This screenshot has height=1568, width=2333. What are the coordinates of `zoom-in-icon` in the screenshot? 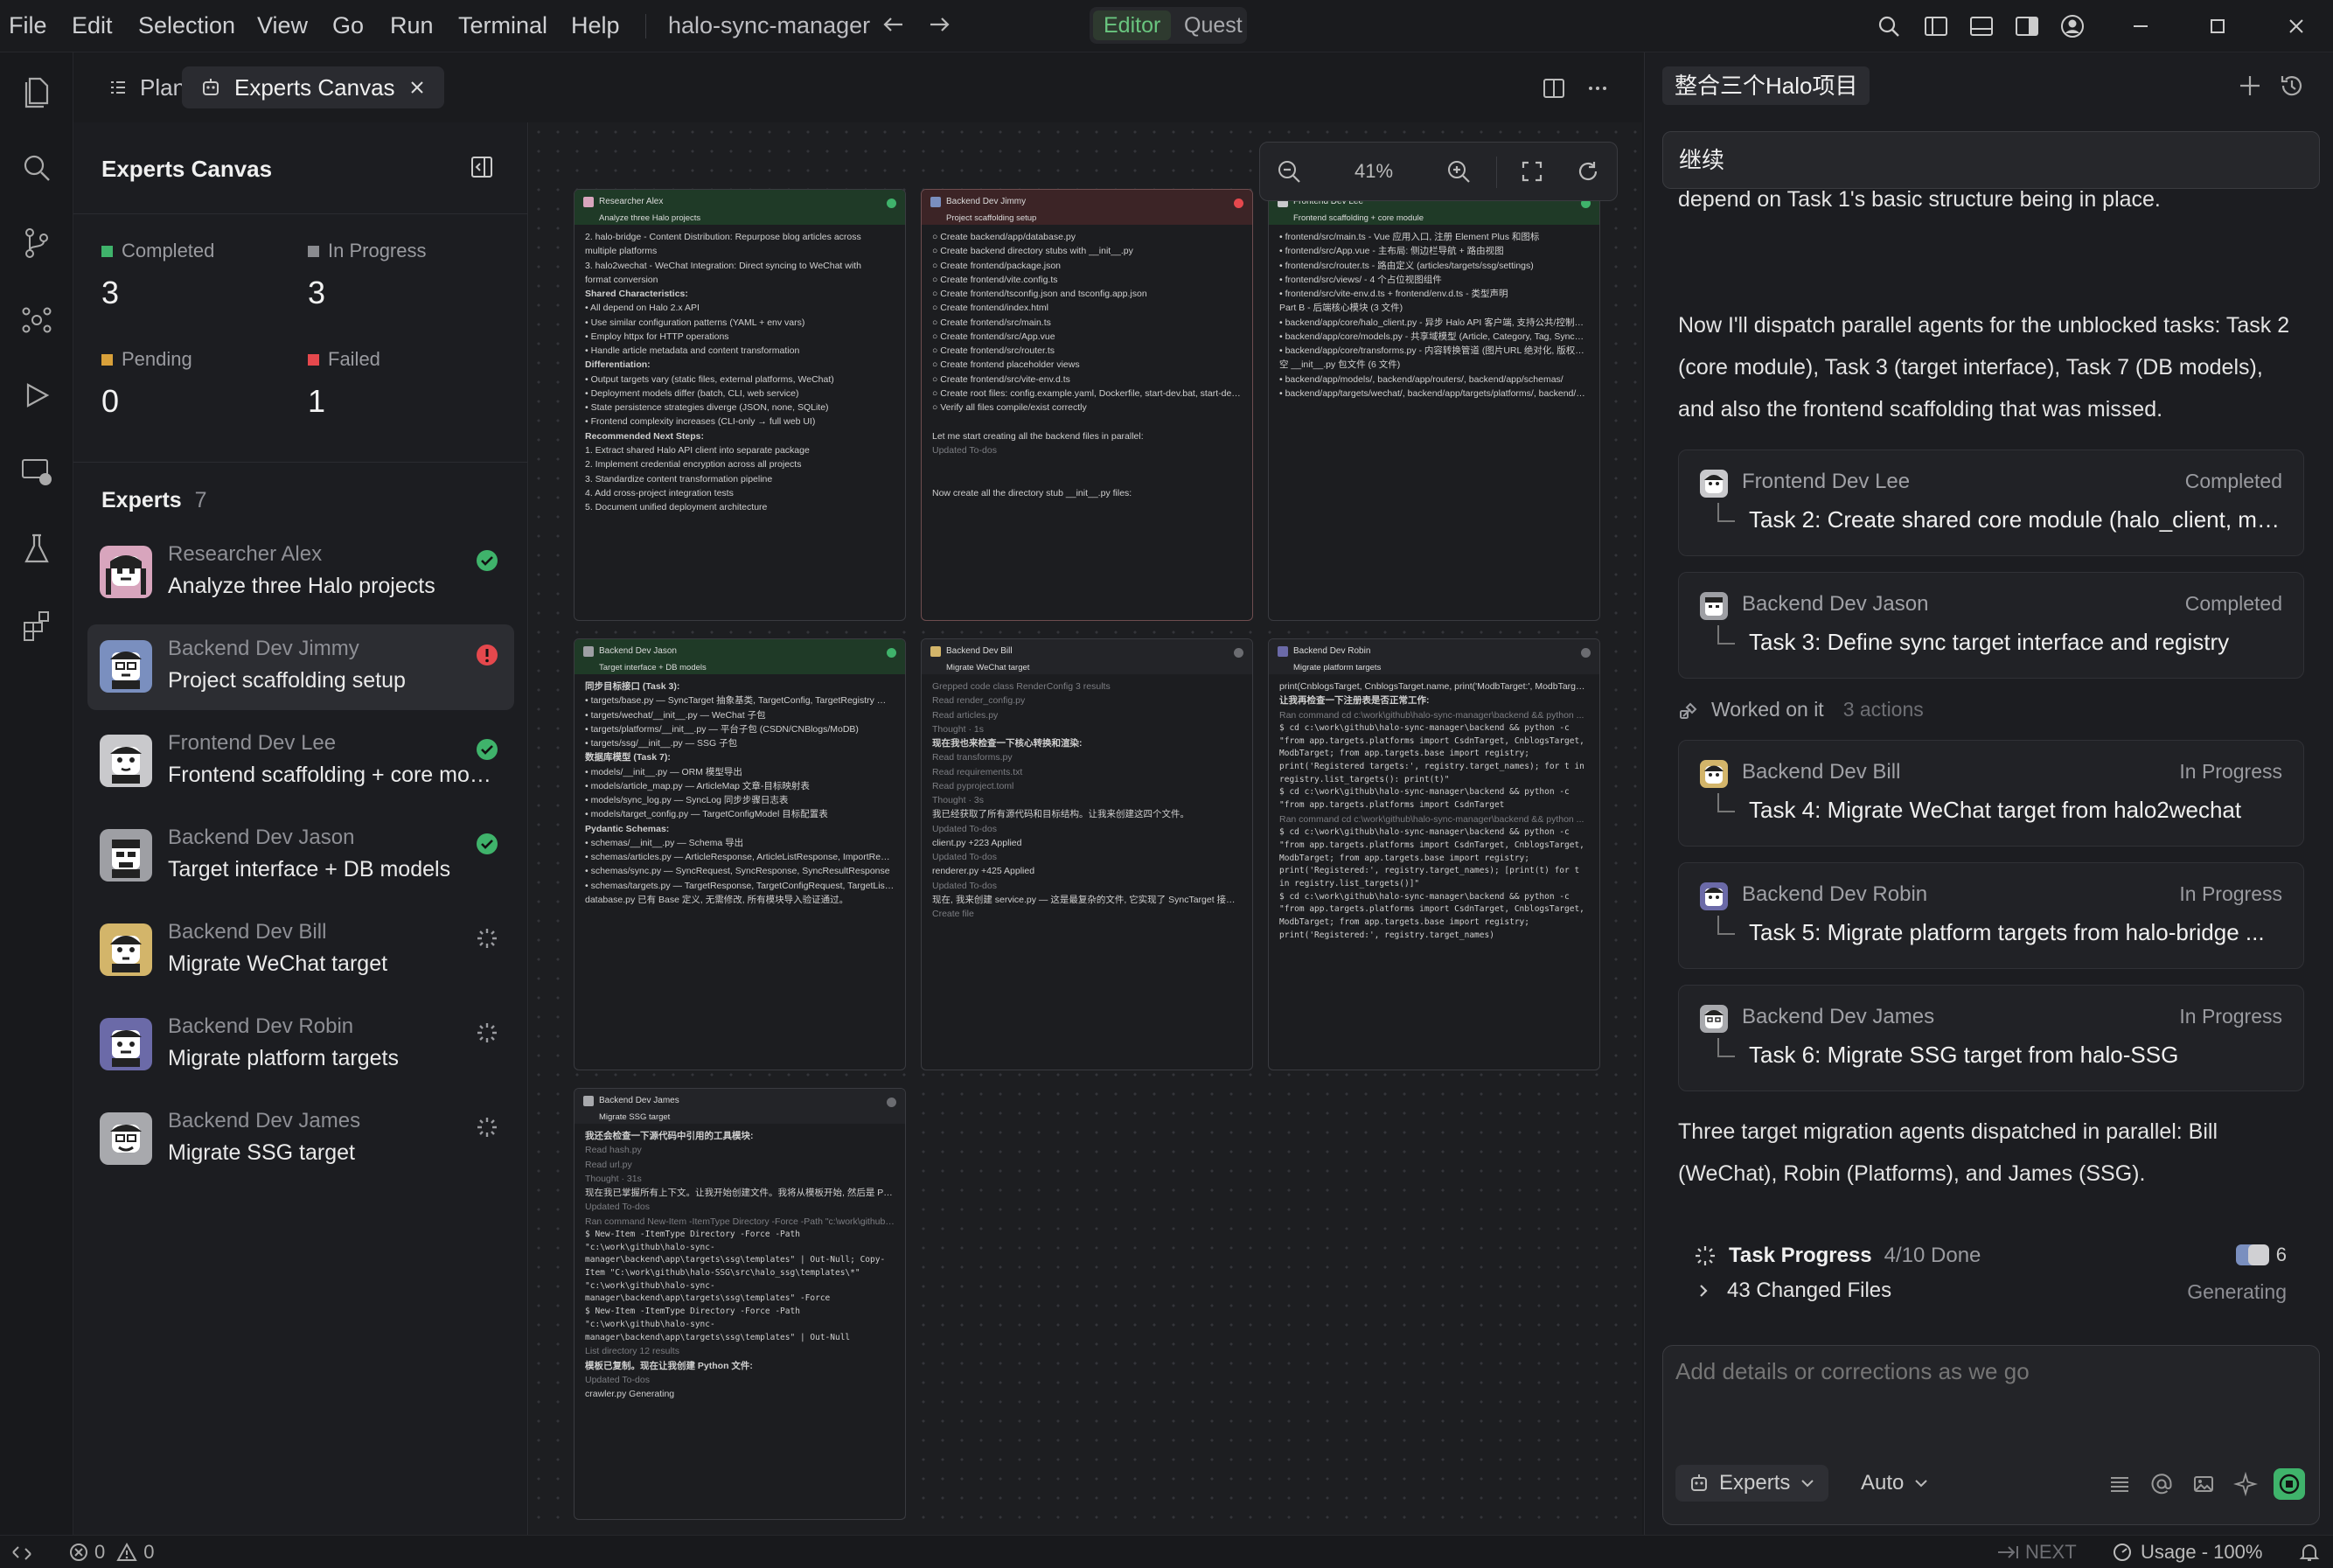 It's located at (1458, 171).